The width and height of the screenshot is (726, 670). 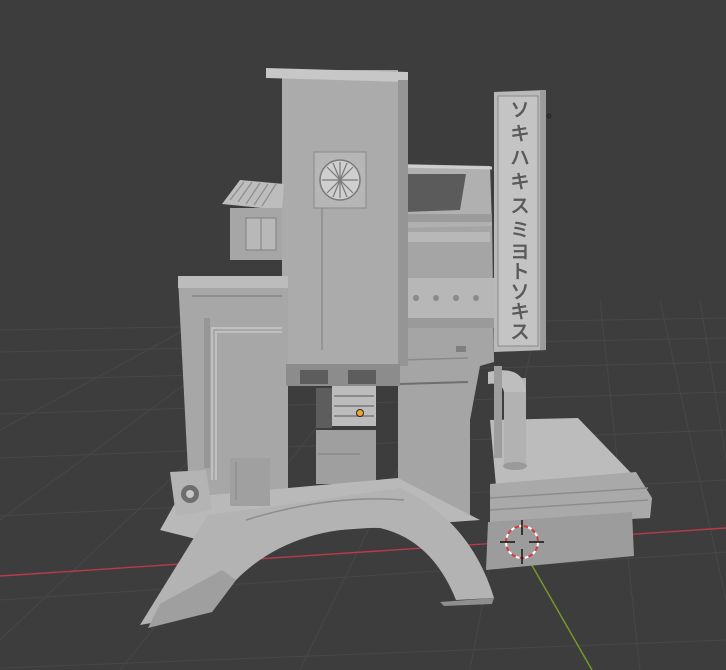 I want to click on sign-char: ソ, so click(x=519, y=292).